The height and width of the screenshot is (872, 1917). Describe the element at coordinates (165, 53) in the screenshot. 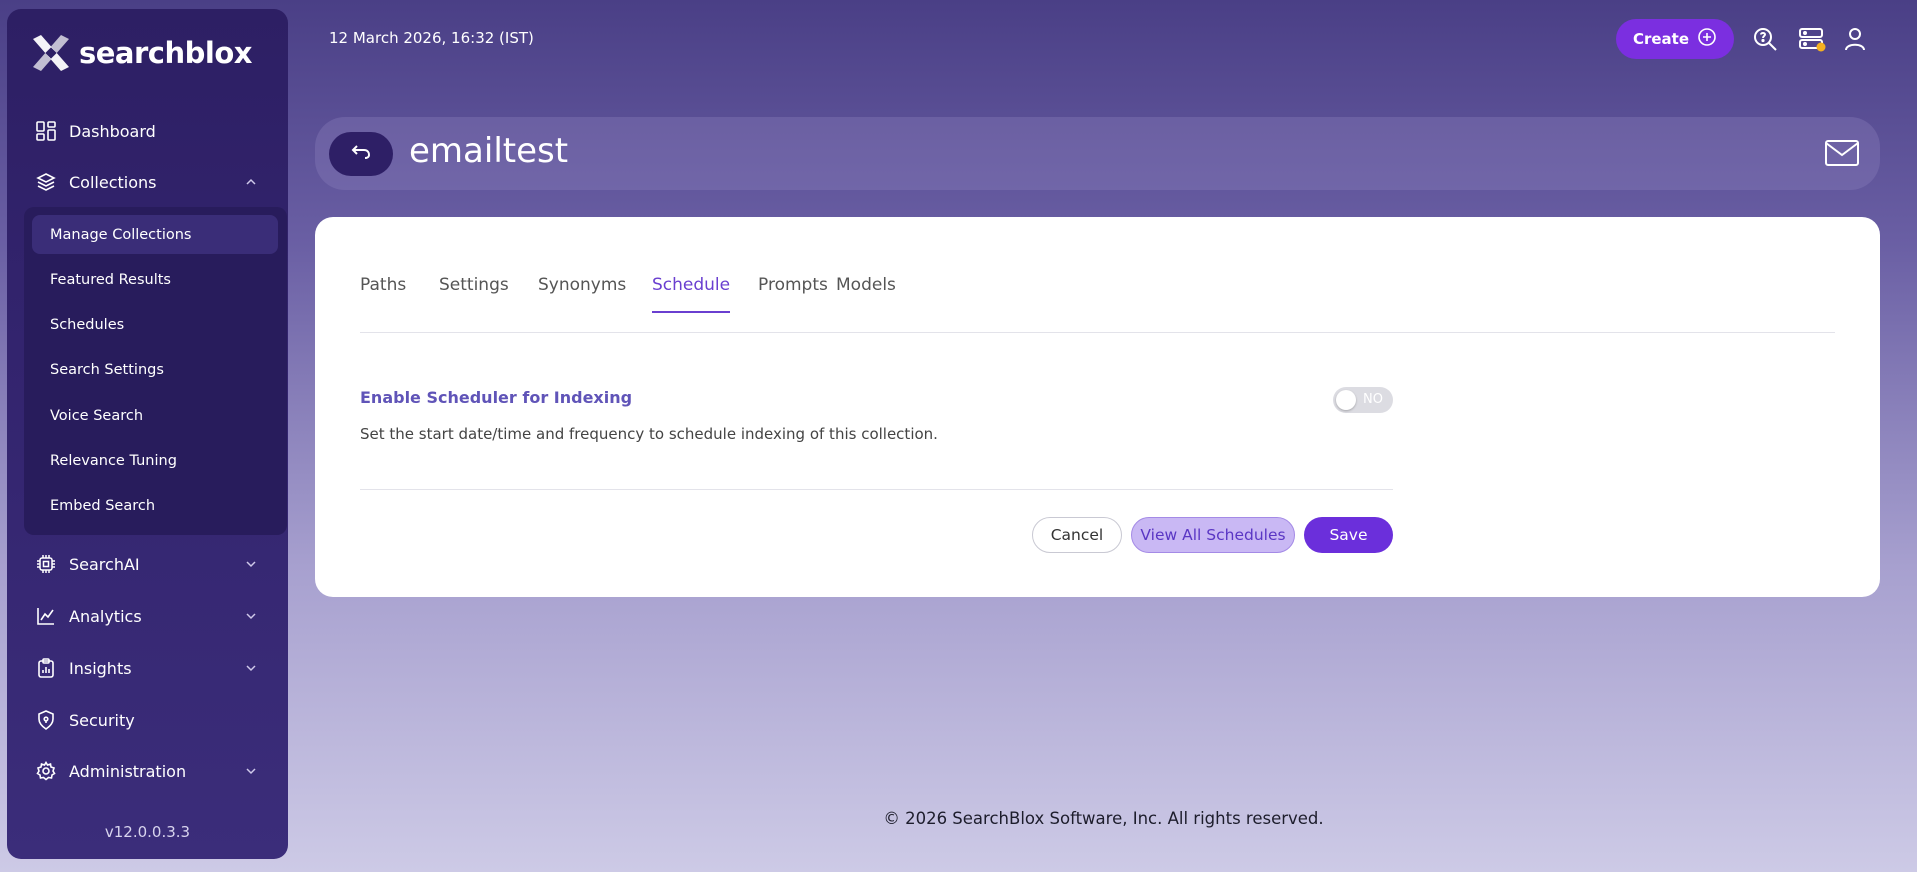

I see `brand-name: searchblox` at that location.